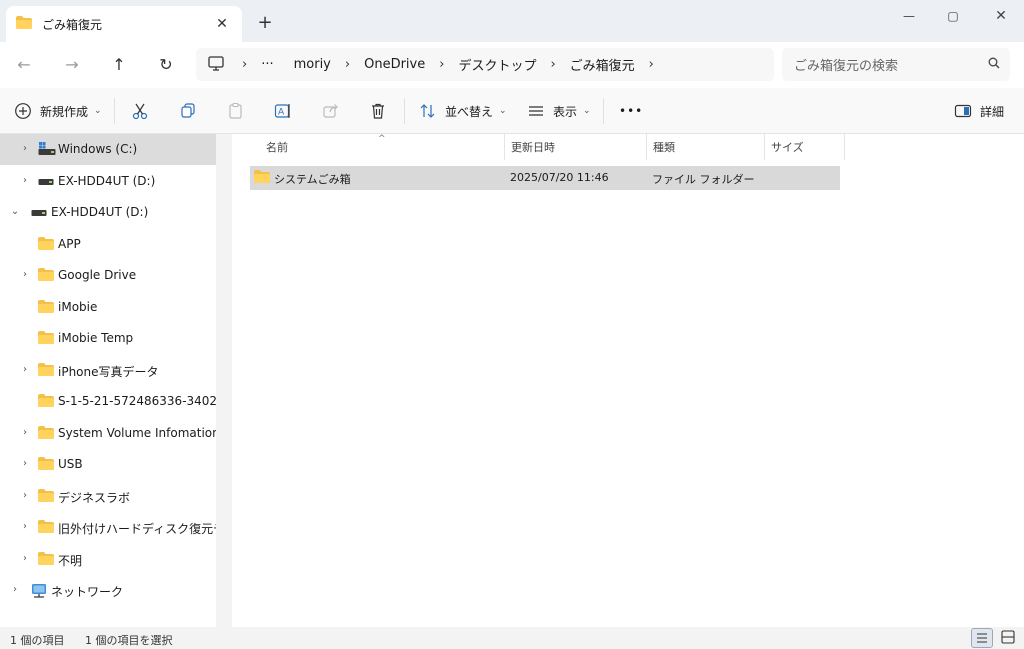 This screenshot has width=1024, height=649. Describe the element at coordinates (545, 178) in the screenshot. I see `file-row: システムごみ箱 2025/07/20 11:46 ファイル フォルダー` at that location.